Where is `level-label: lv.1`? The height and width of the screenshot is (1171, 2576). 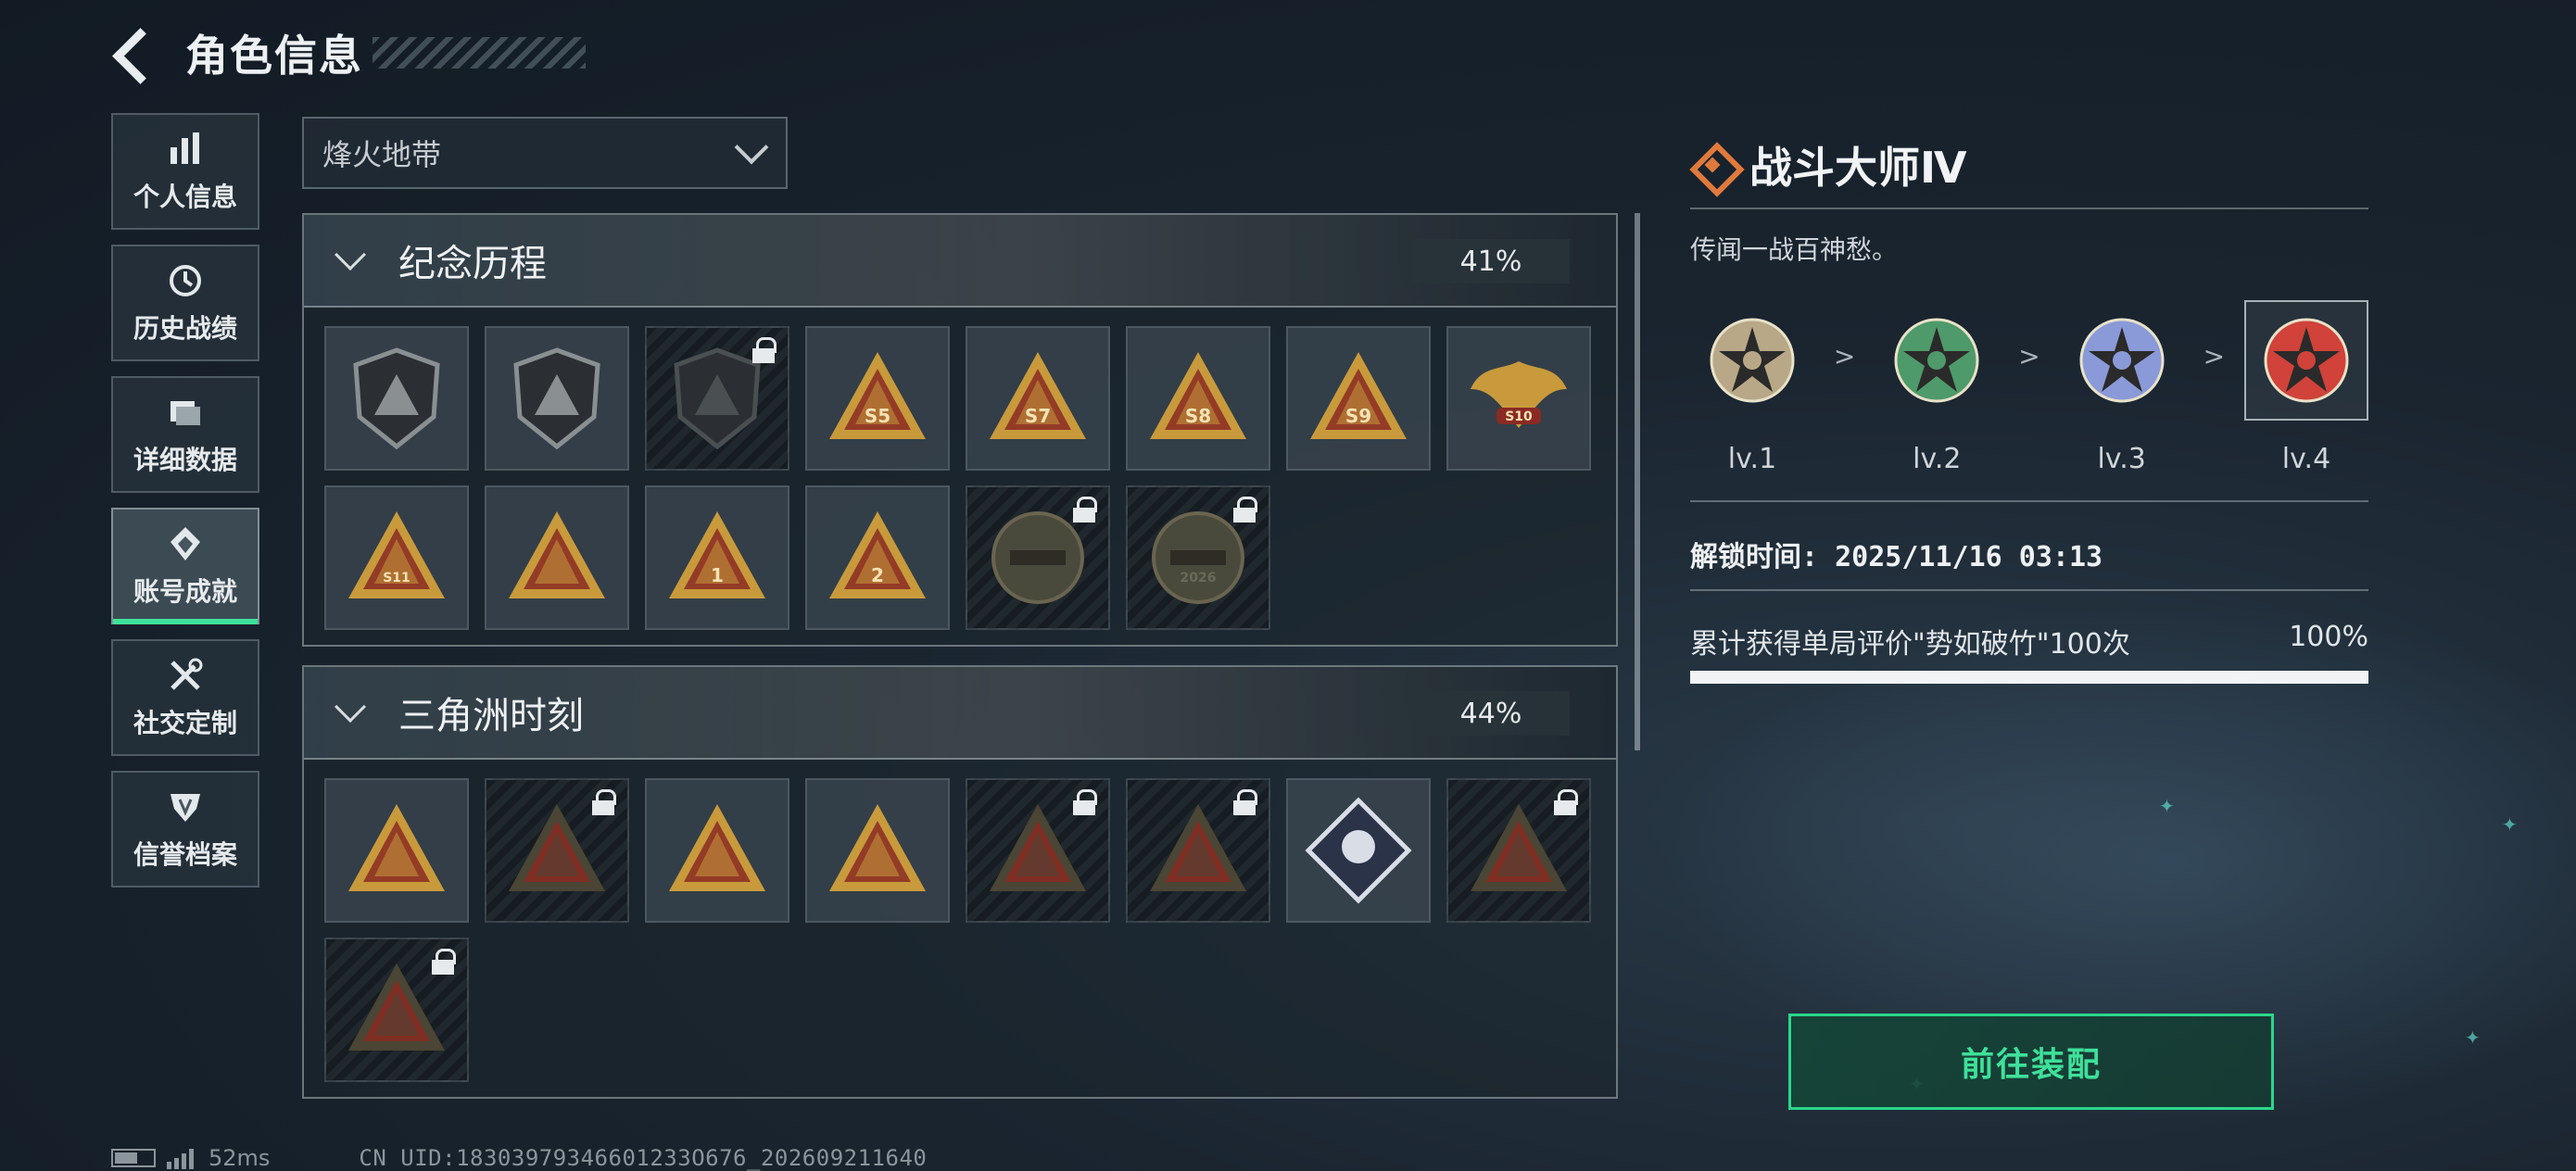
level-label: lv.1 is located at coordinates (1752, 459).